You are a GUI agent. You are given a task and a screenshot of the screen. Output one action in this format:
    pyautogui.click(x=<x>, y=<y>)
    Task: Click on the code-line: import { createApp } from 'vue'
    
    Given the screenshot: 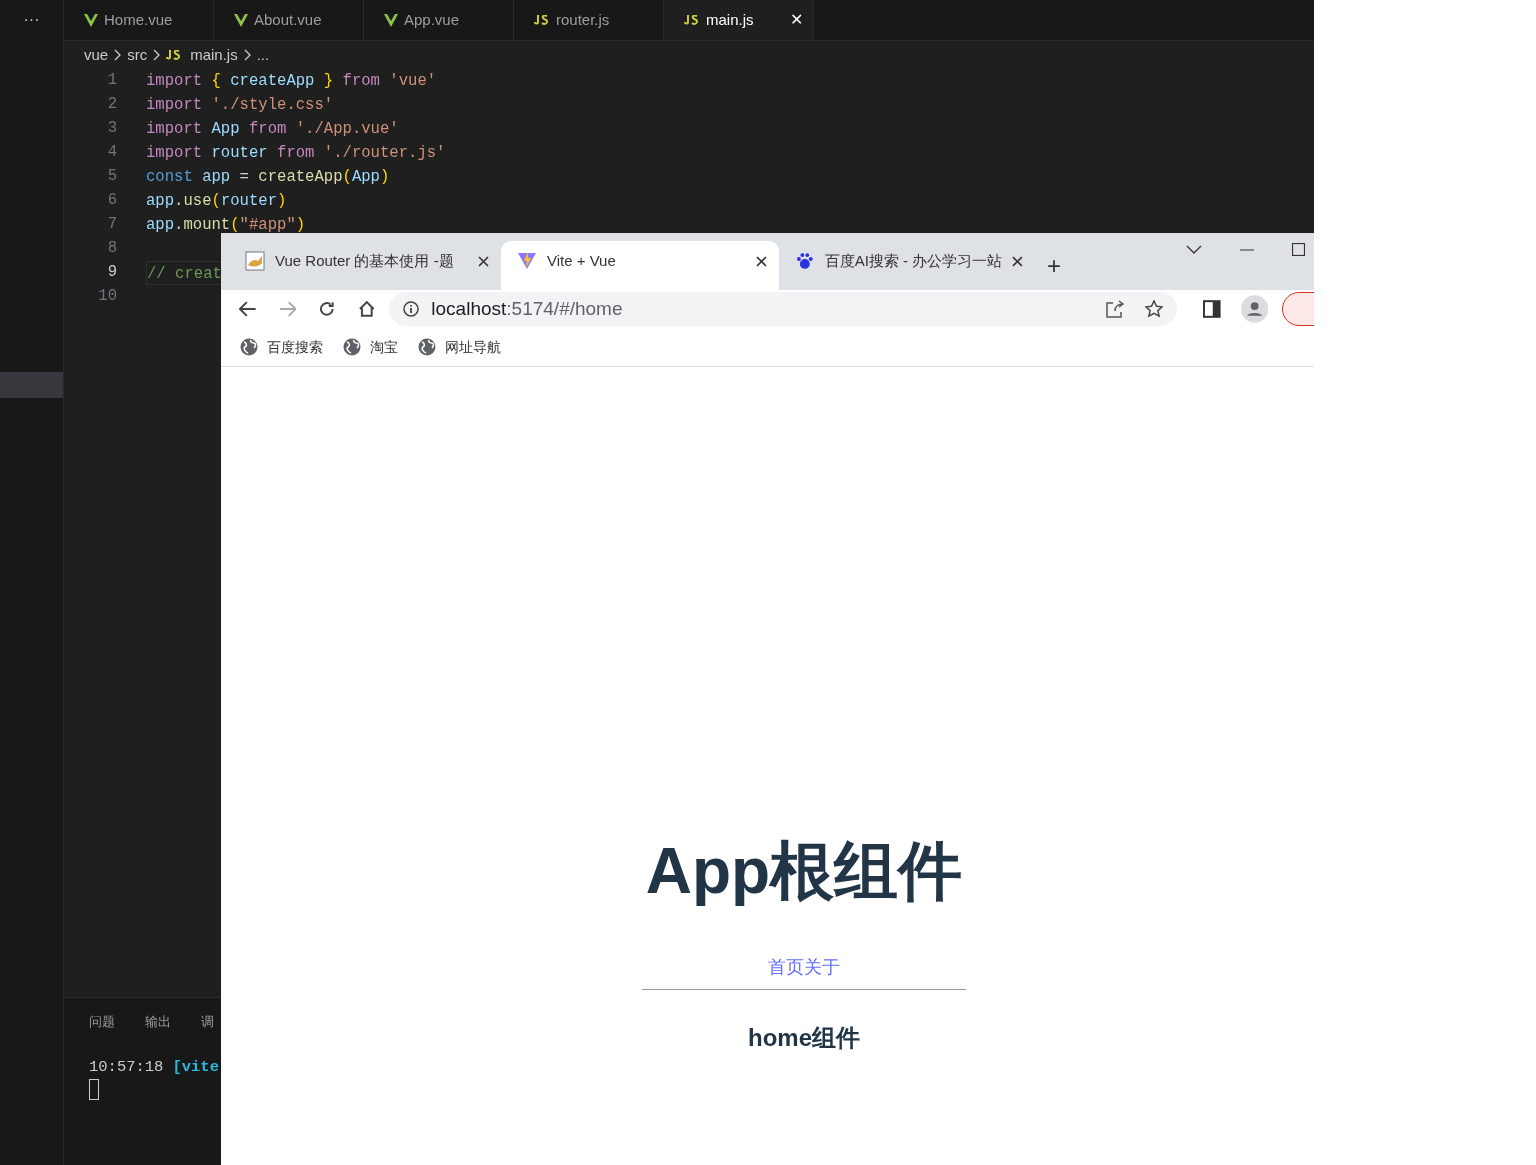 What is the action you would take?
    pyautogui.click(x=291, y=81)
    